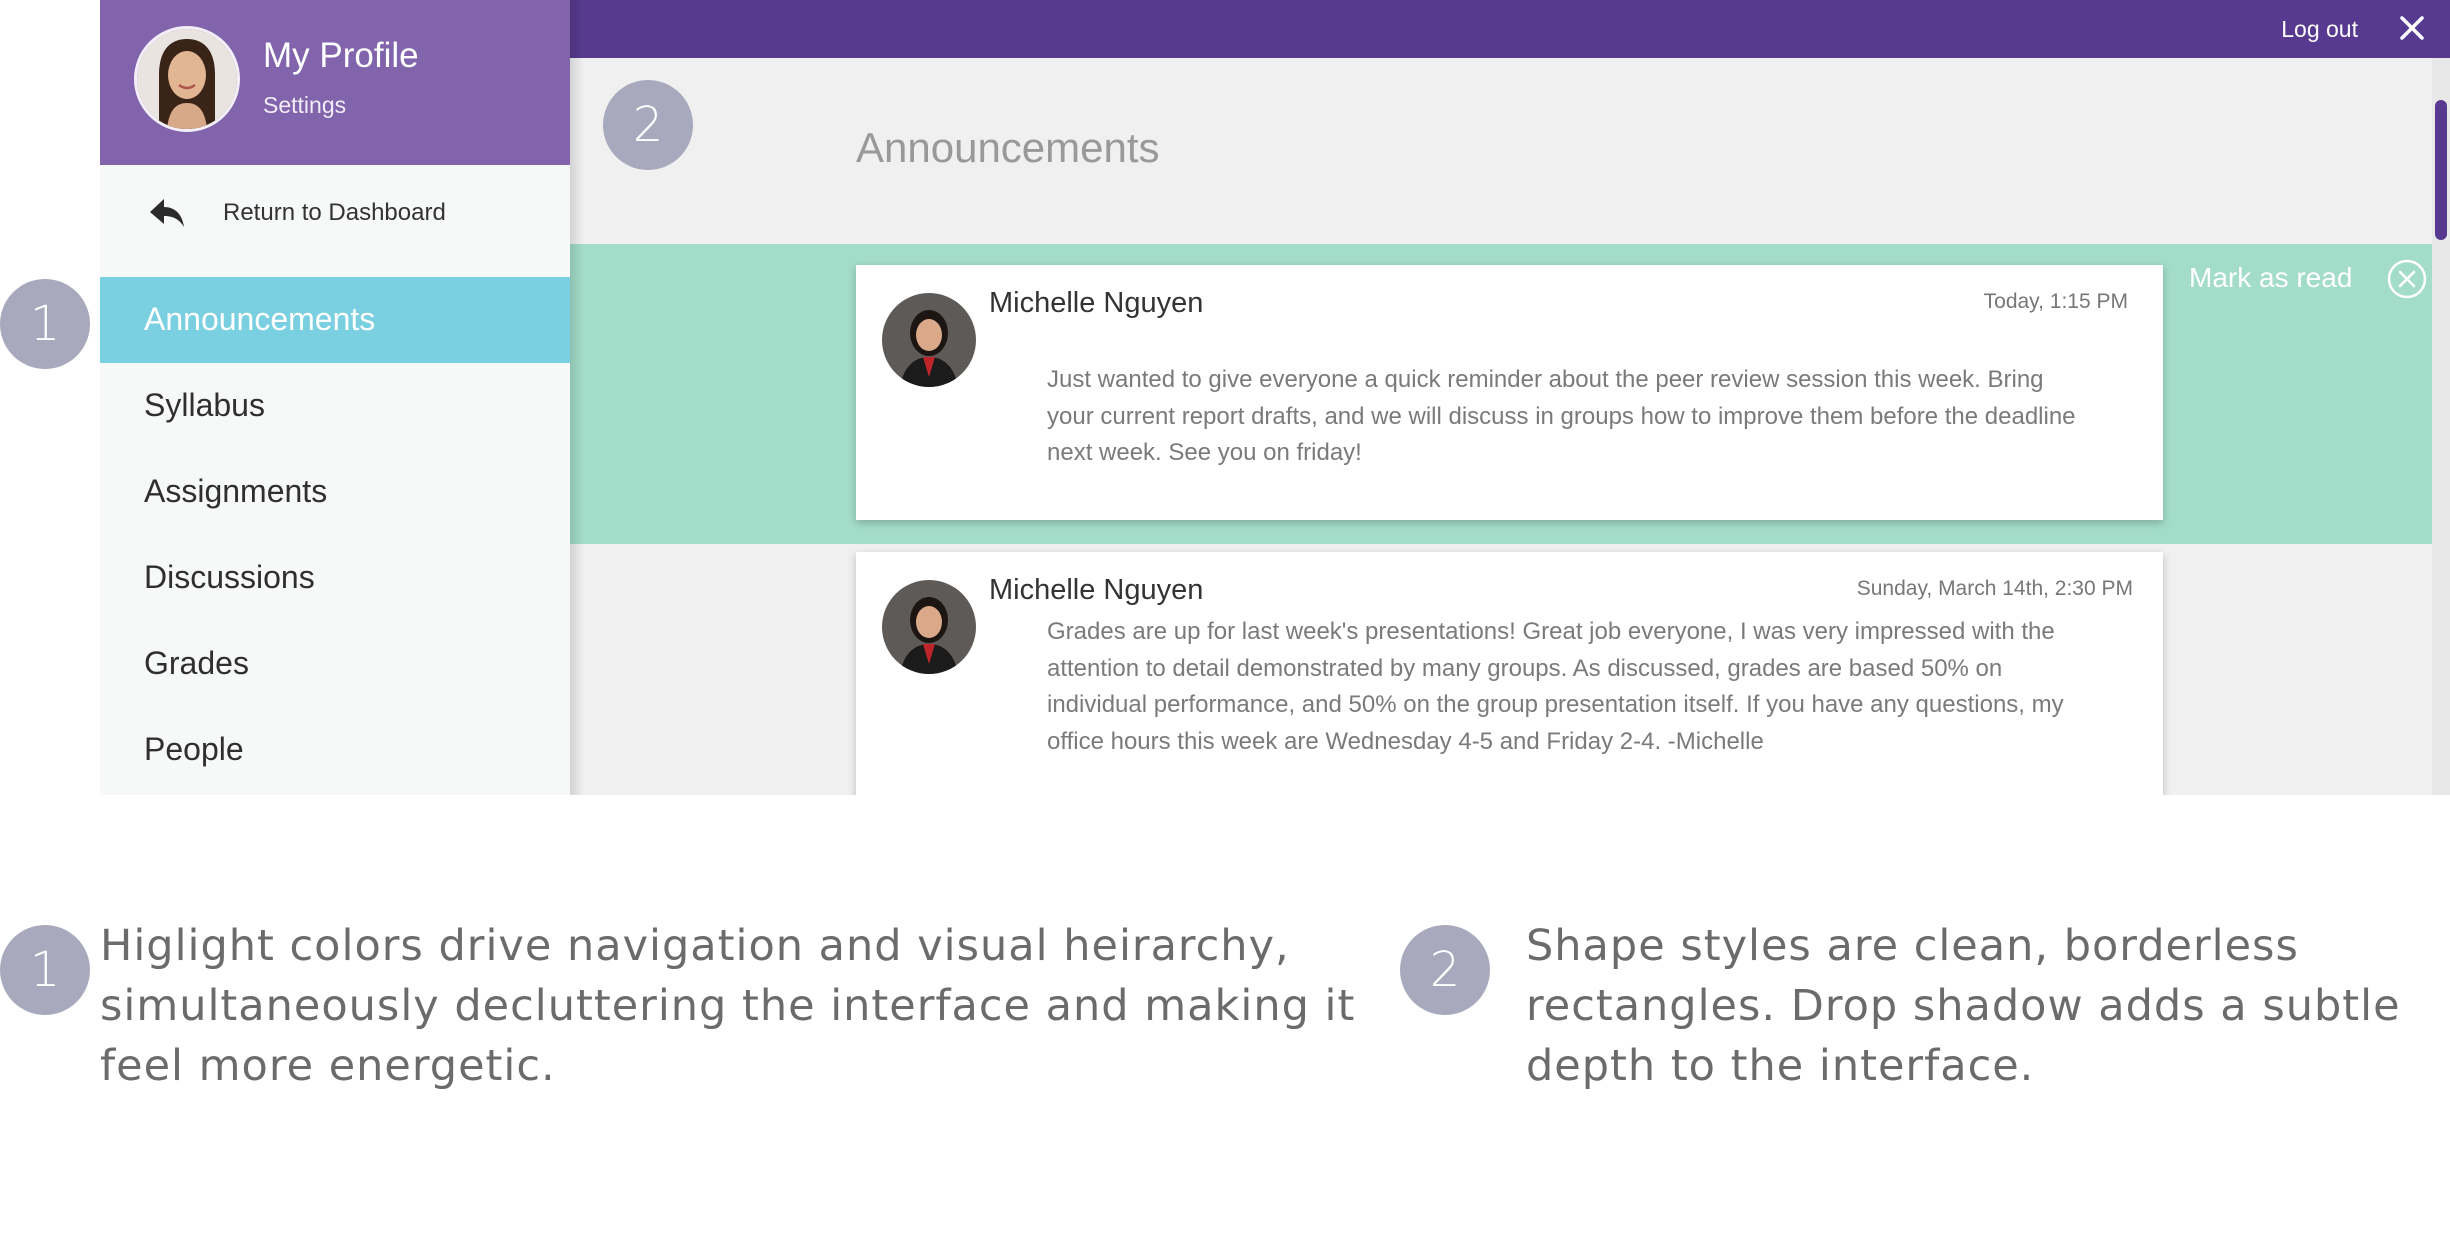 This screenshot has width=2450, height=1245. Describe the element at coordinates (1008, 147) in the screenshot. I see `page-title: Announcements` at that location.